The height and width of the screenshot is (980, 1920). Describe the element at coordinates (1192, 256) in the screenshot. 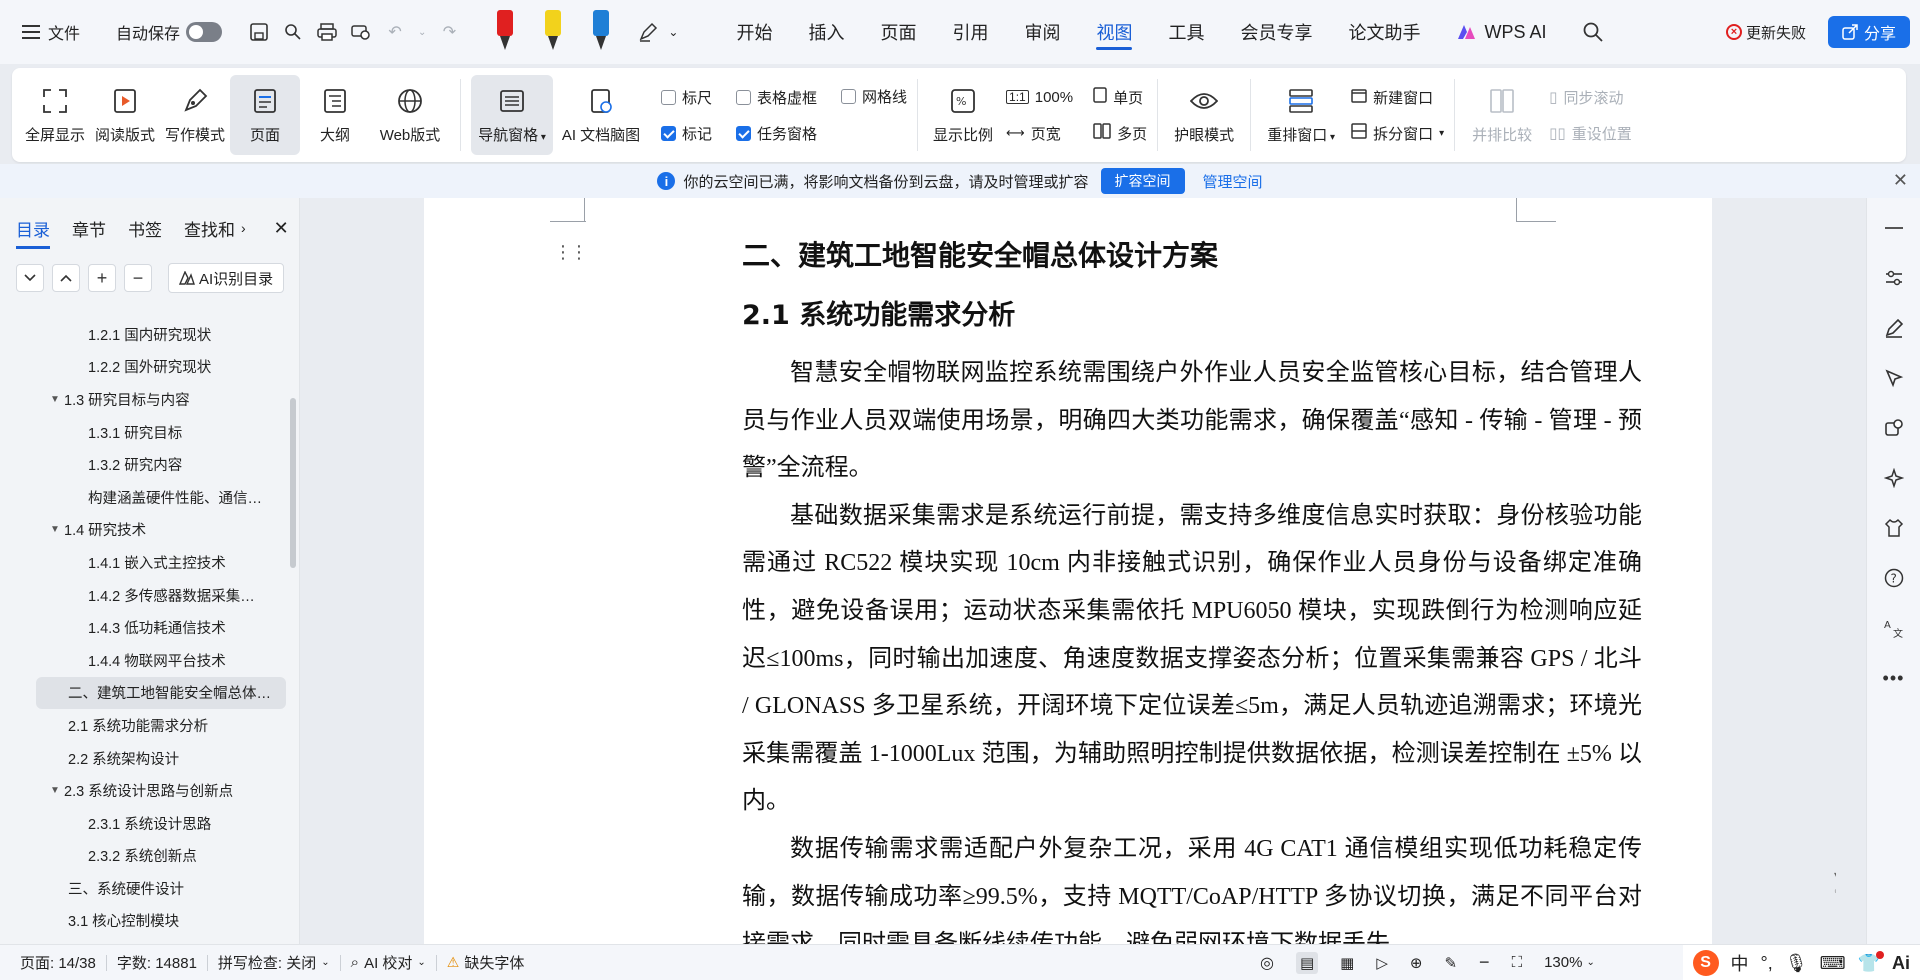

I see `document-heading-1: 二、建筑工地智能安全帽总体设计方案` at that location.